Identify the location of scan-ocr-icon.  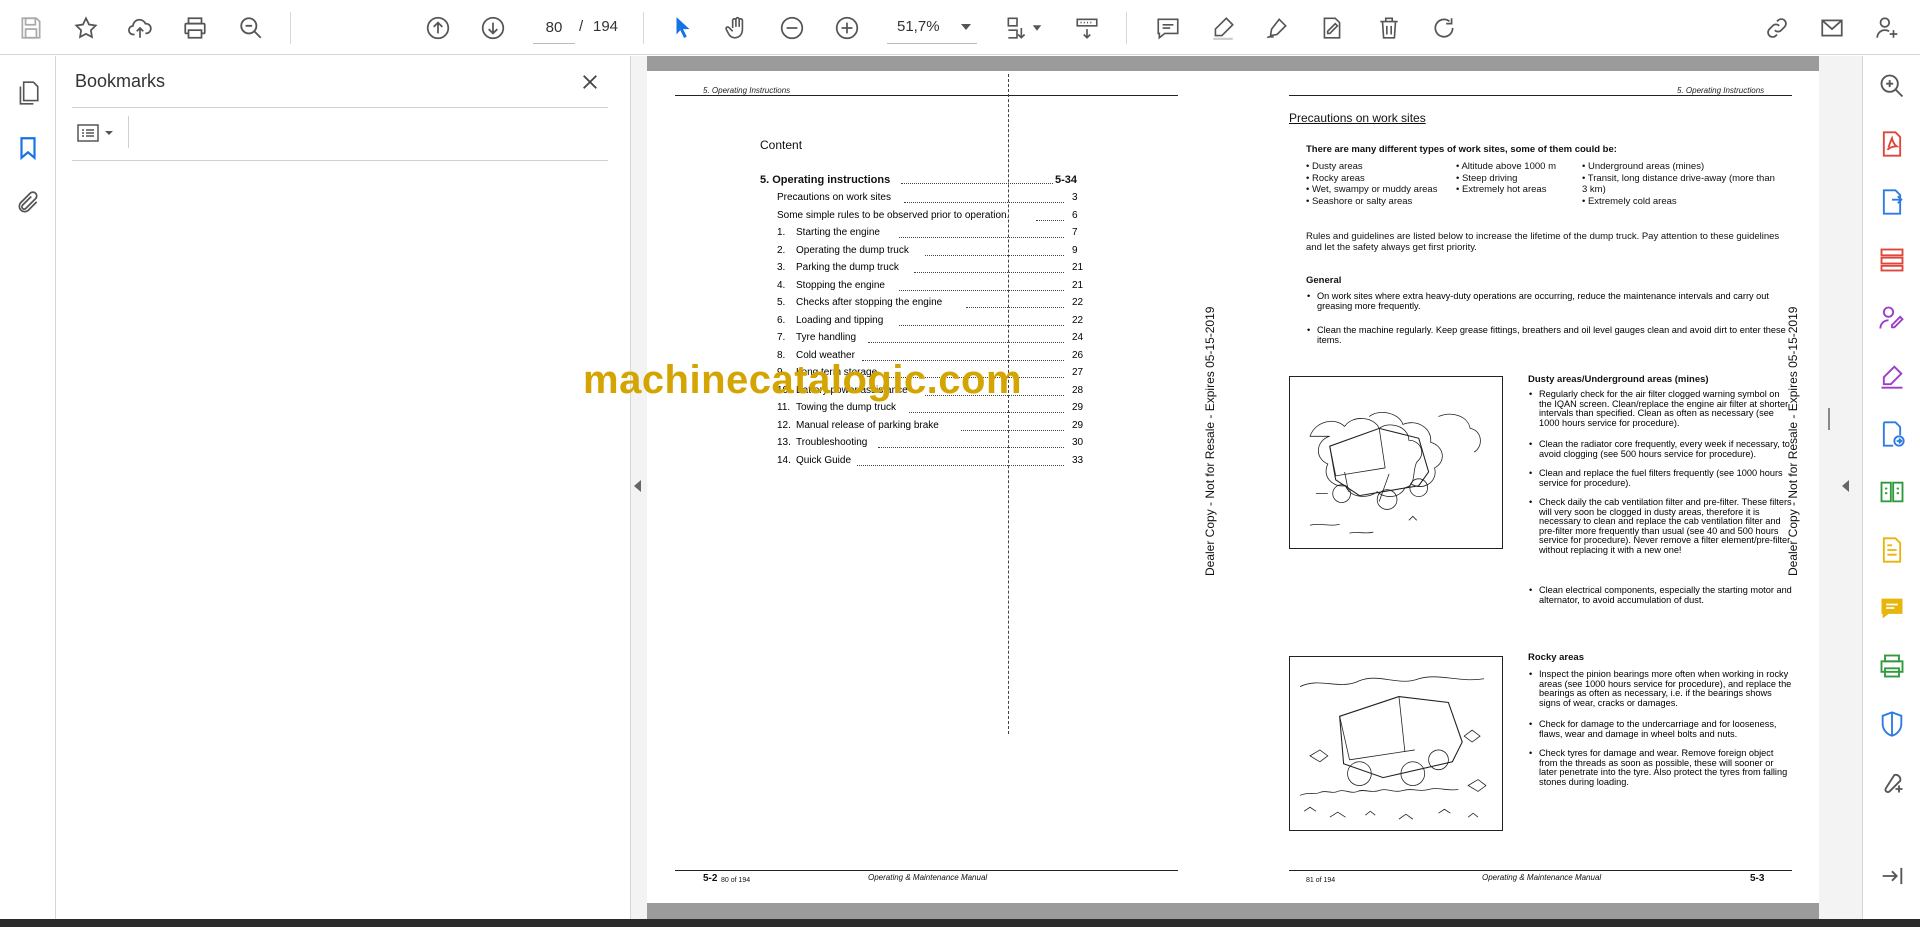
(1892, 550).